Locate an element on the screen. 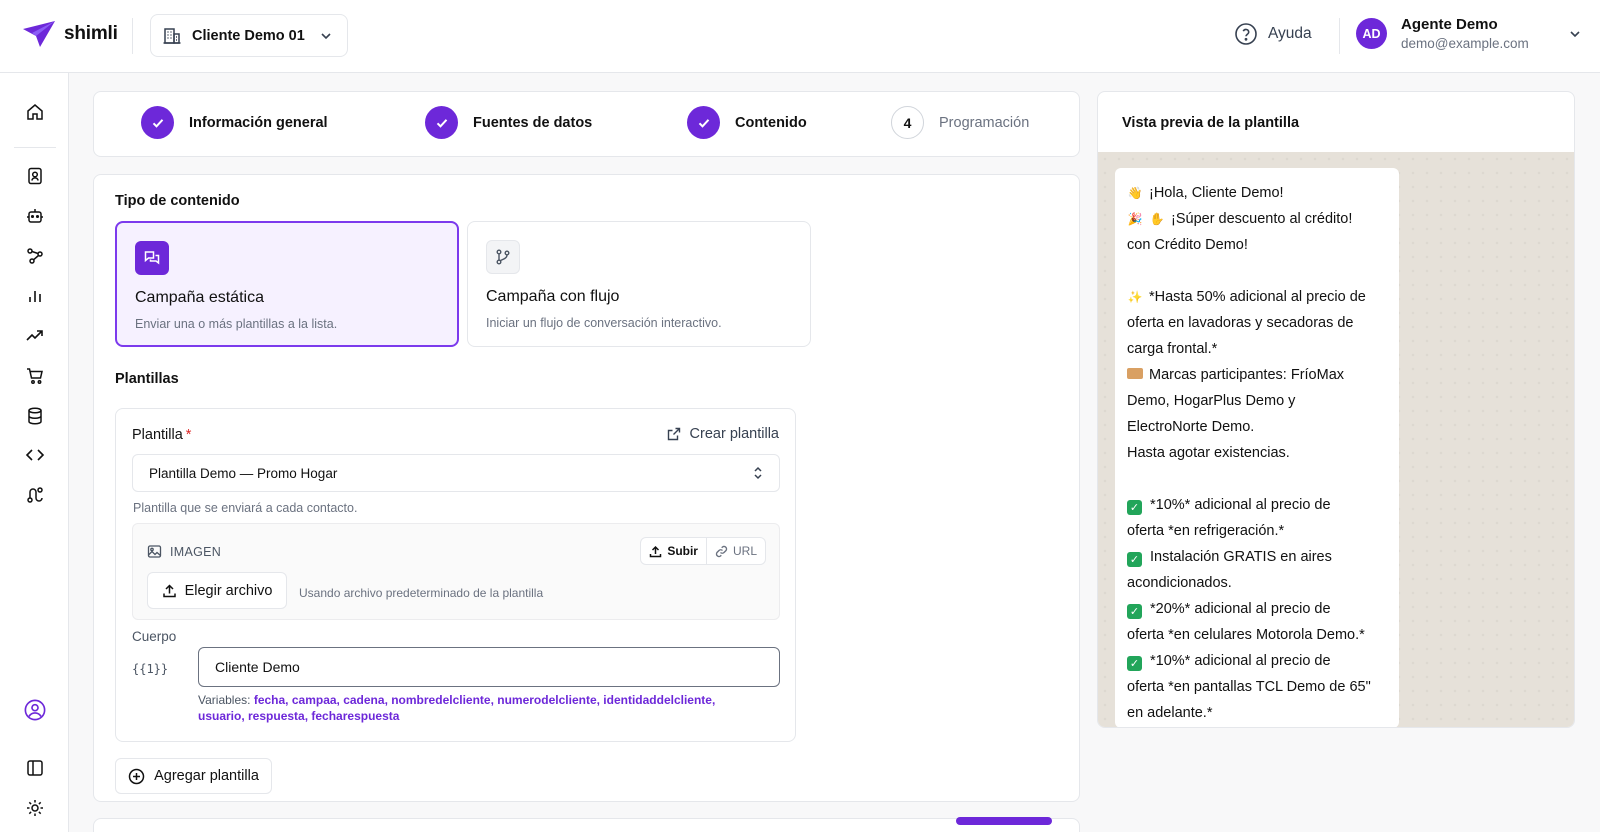 This screenshot has height=832, width=1600. step-label: Fuentes de datos is located at coordinates (533, 122).